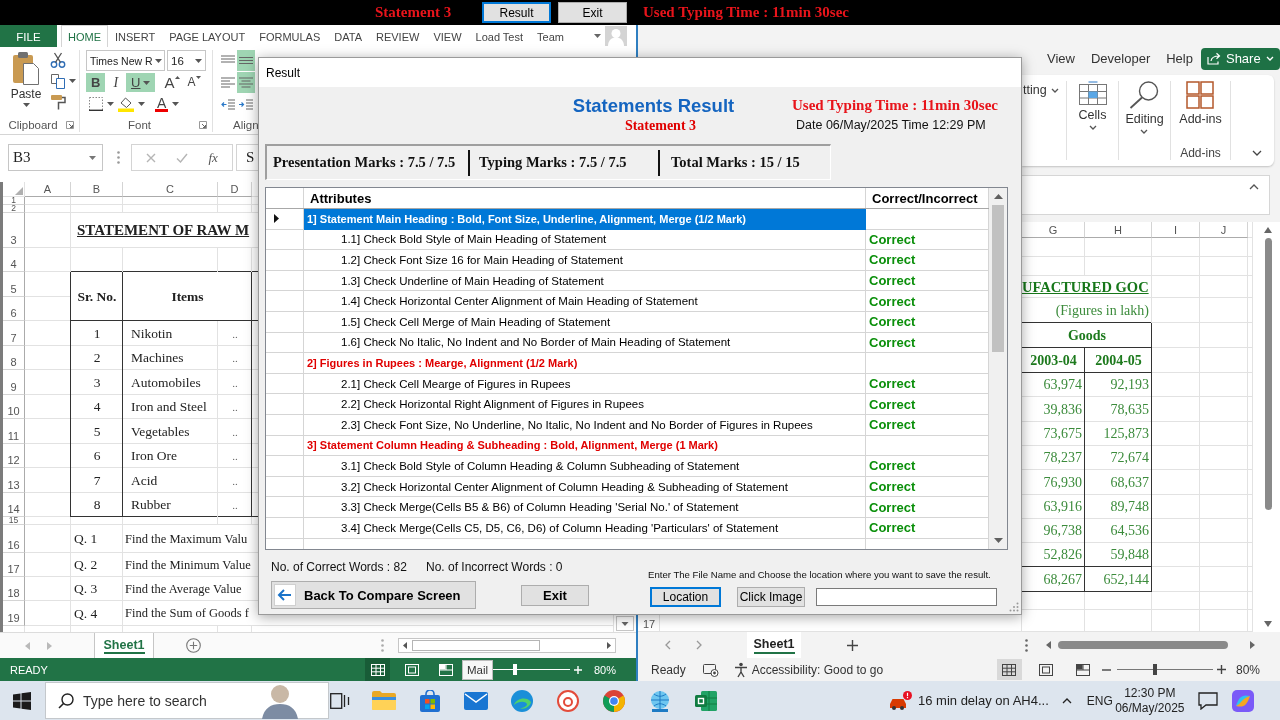 The height and width of the screenshot is (720, 1280). I want to click on check-cell: 2.2] Check Horizontal Right Alignment of Figures in Rupees, so click(585, 404).